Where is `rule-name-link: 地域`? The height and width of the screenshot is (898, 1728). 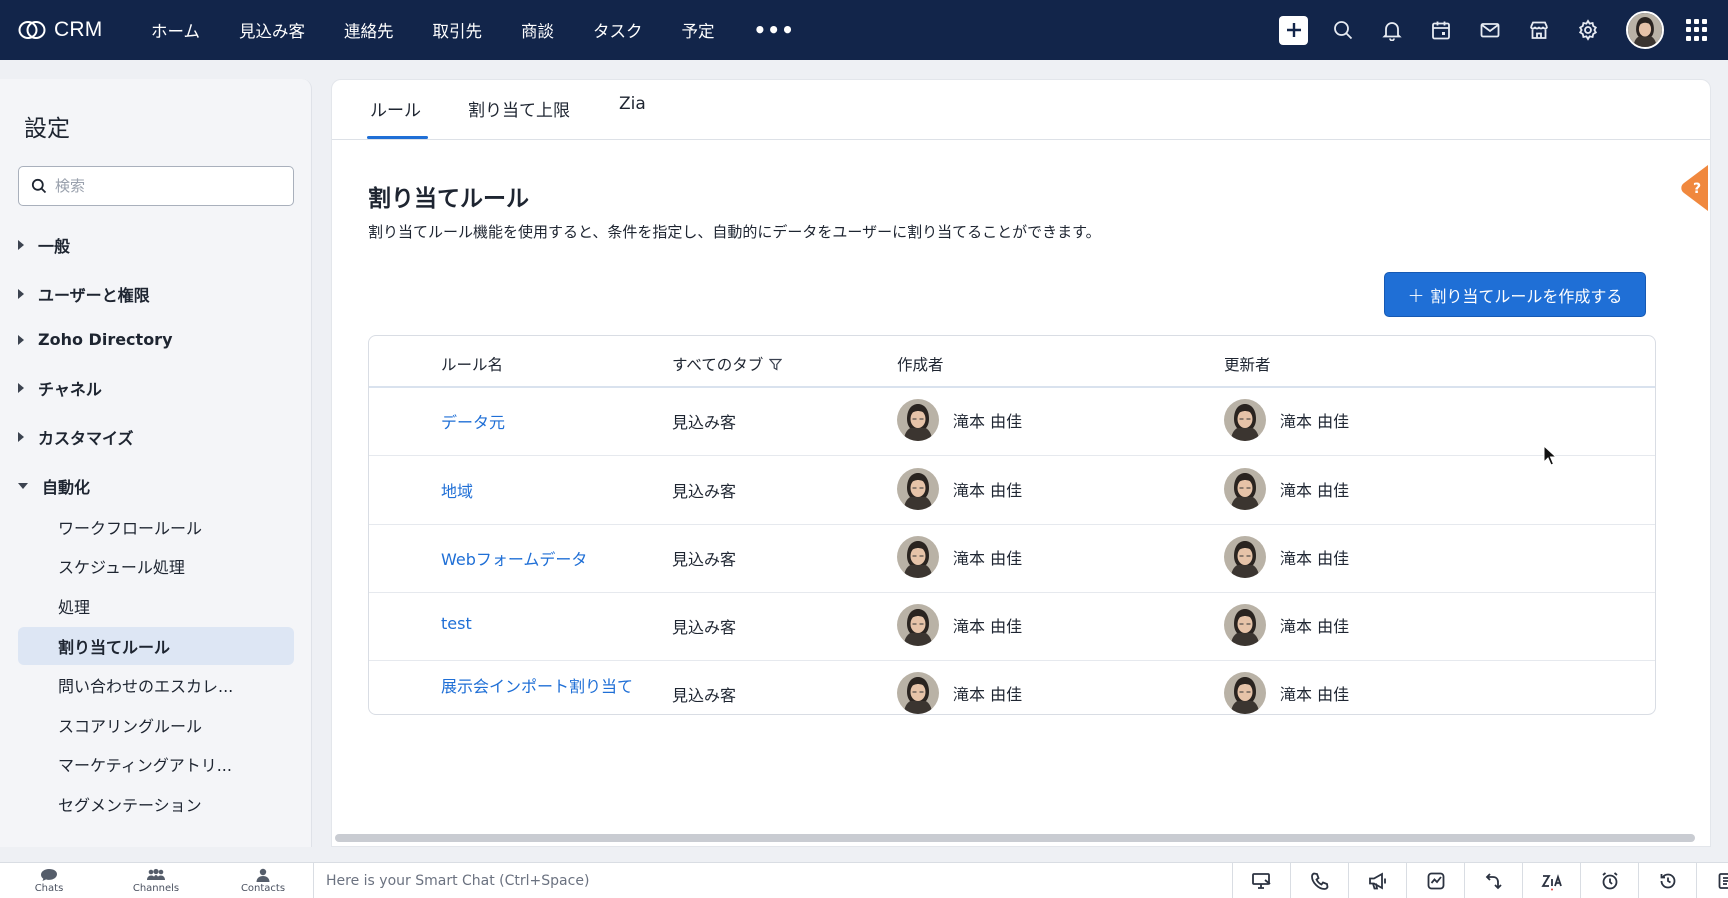
rule-name-link: 地域 is located at coordinates (457, 490).